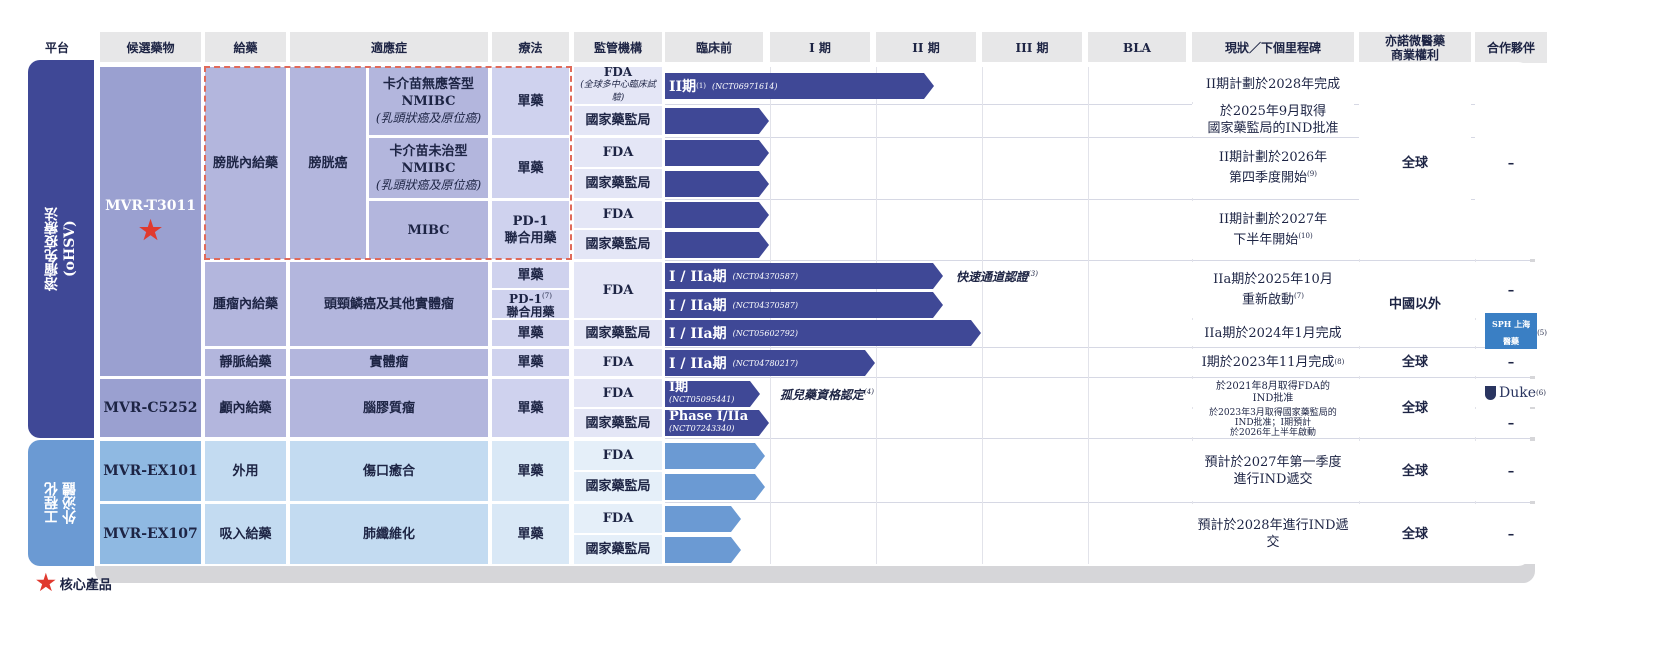  Describe the element at coordinates (1542, 332) in the screenshot. I see `footnote-5: (5)` at that location.